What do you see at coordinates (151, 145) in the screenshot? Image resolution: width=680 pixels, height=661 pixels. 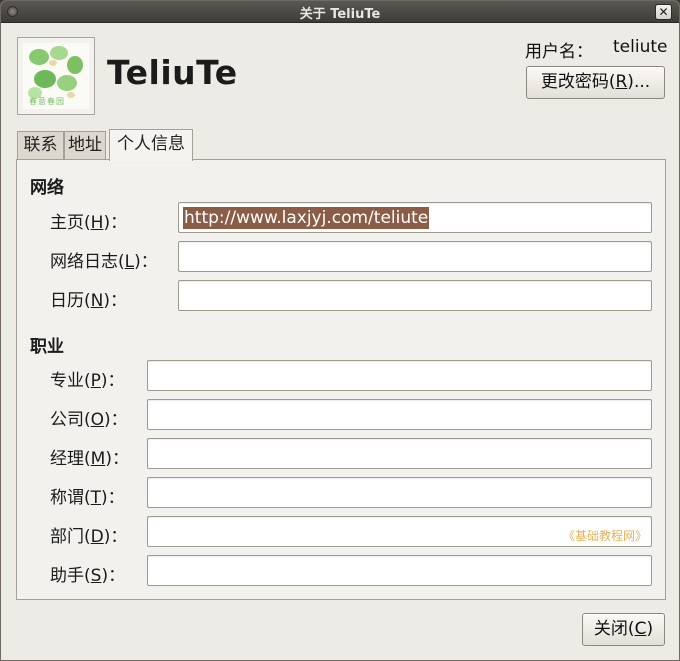 I see `tab-personal-info: 个人信息` at bounding box center [151, 145].